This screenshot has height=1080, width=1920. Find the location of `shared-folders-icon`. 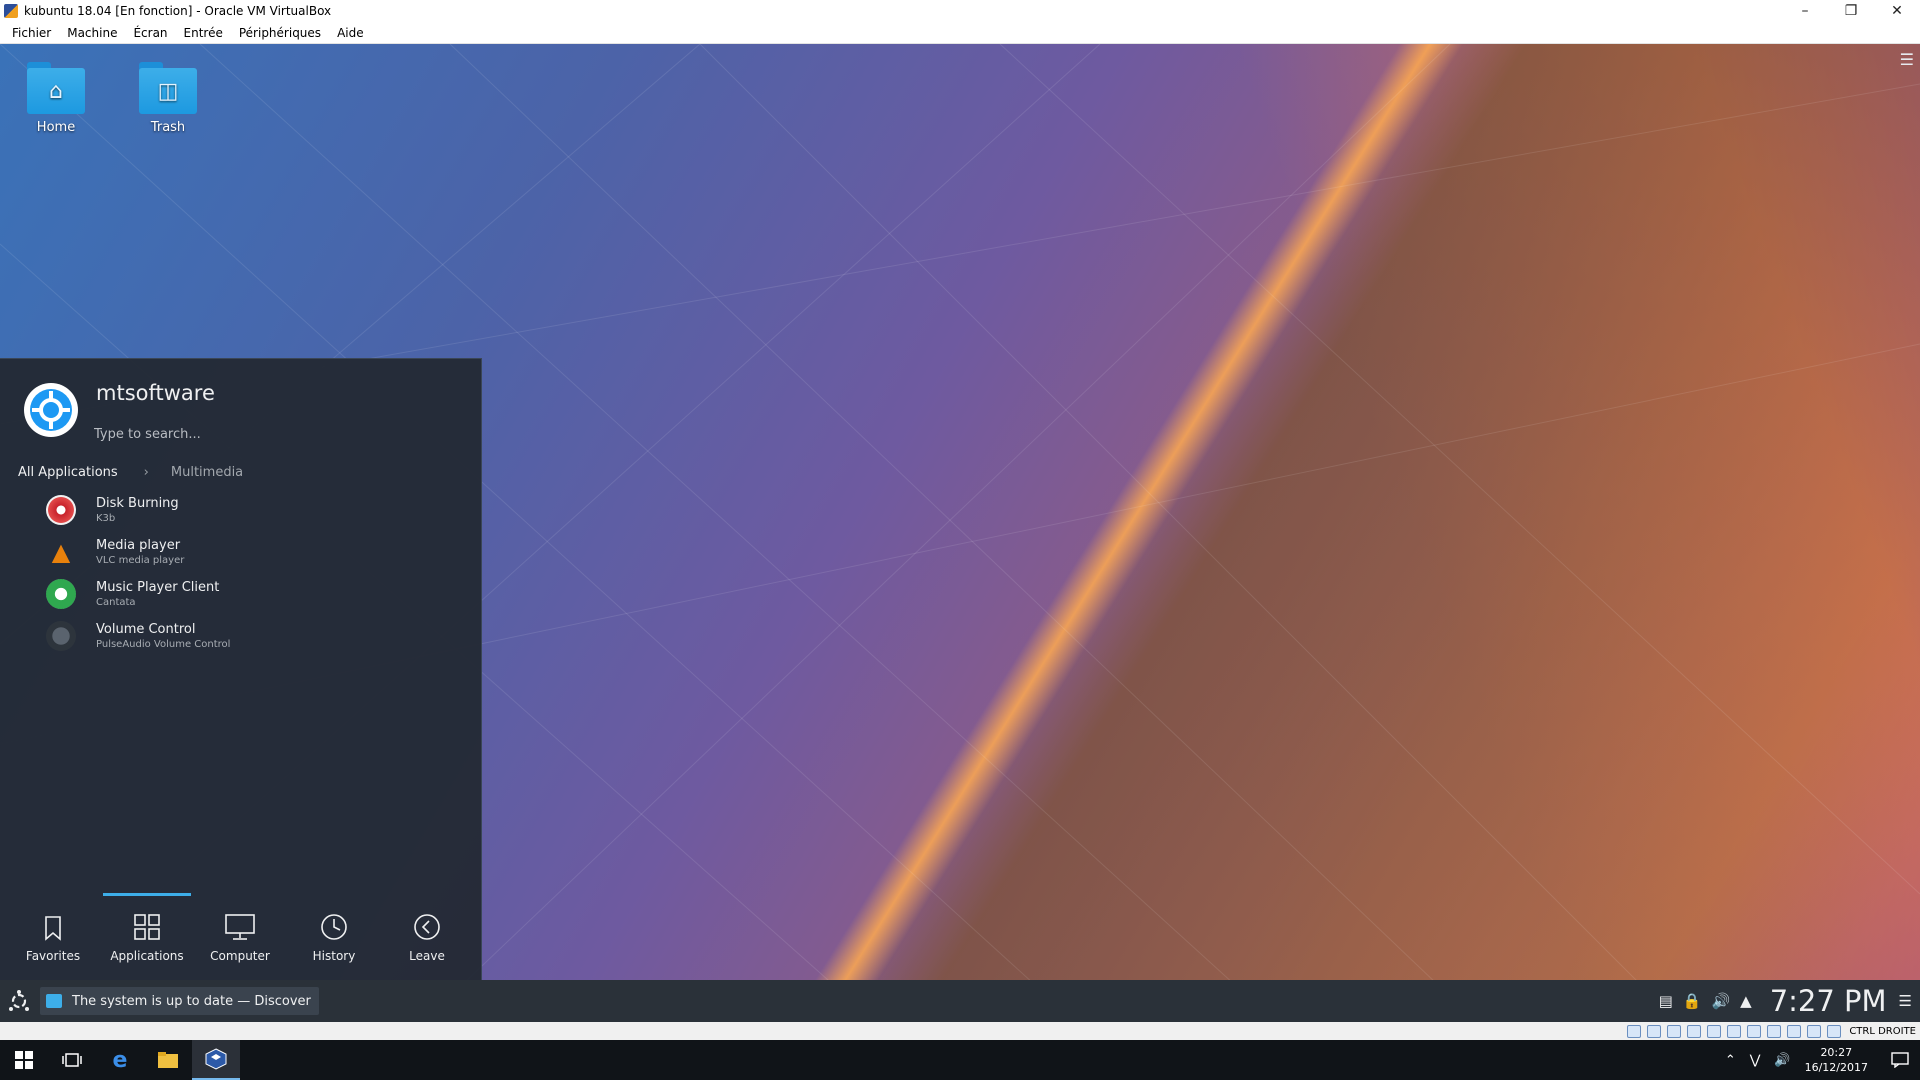

shared-folders-icon is located at coordinates (1734, 1031).